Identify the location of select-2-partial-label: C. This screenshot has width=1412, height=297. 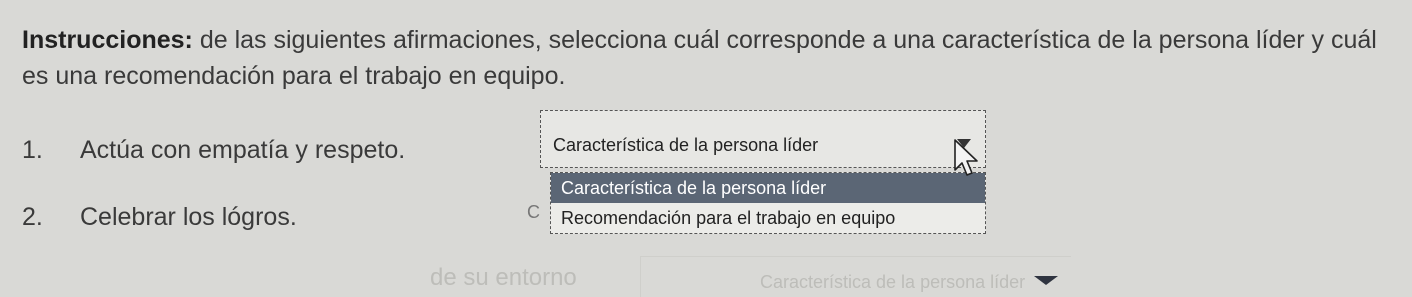
(533, 212).